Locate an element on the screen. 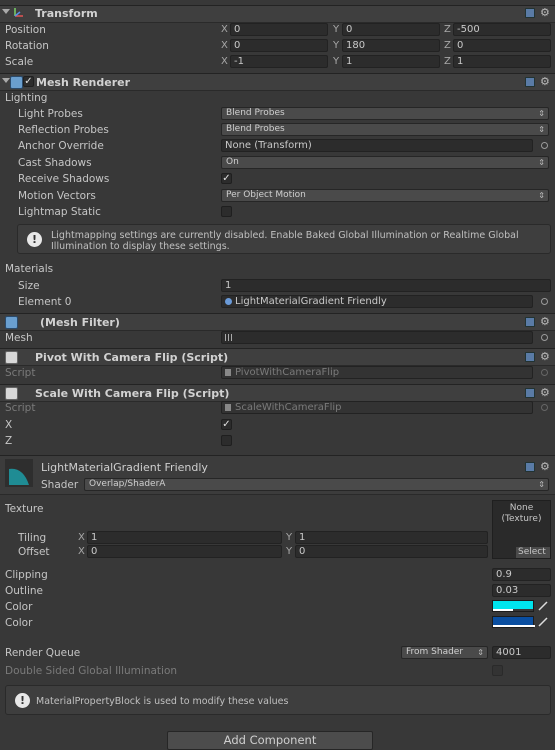  rotation-x-field: 0 is located at coordinates (279, 45).